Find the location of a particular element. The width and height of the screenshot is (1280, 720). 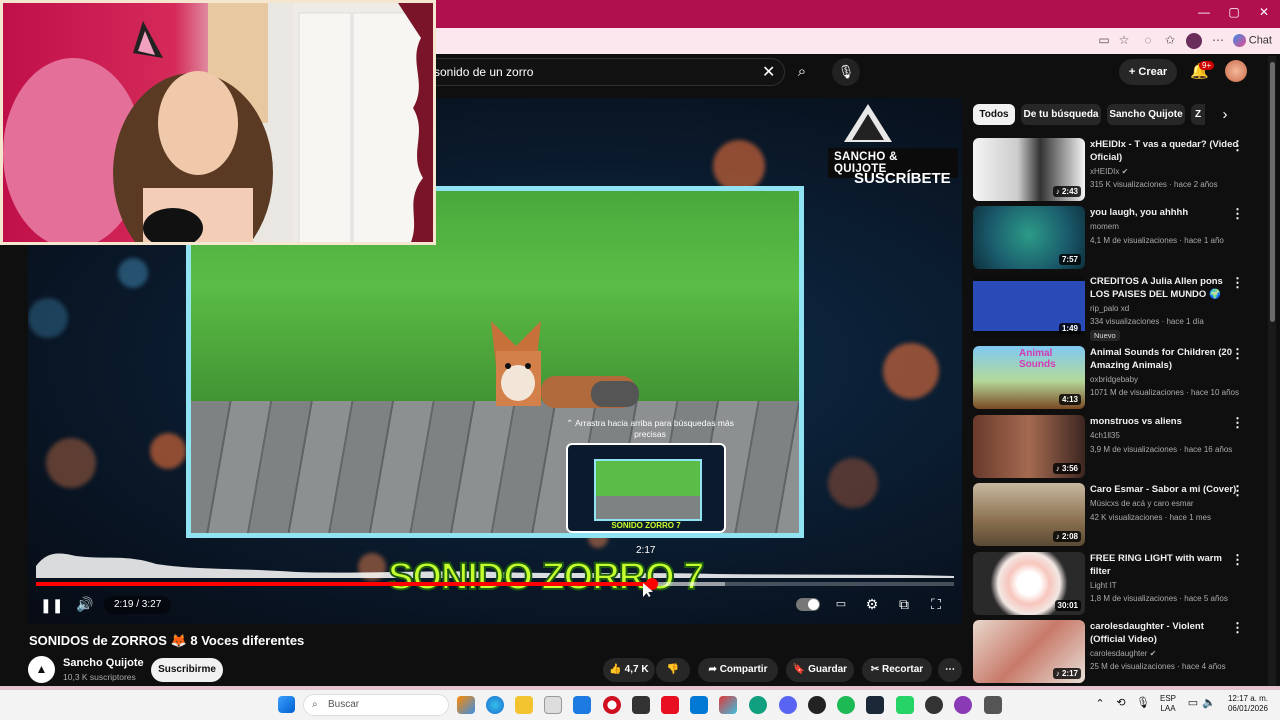

rec-channel: rip_palo xd is located at coordinates (1109, 308).